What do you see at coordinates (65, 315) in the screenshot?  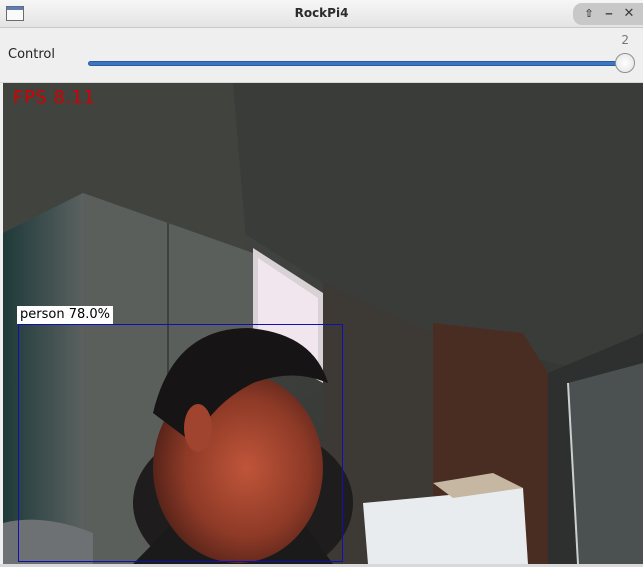 I see `detection-label: person 78.0%` at bounding box center [65, 315].